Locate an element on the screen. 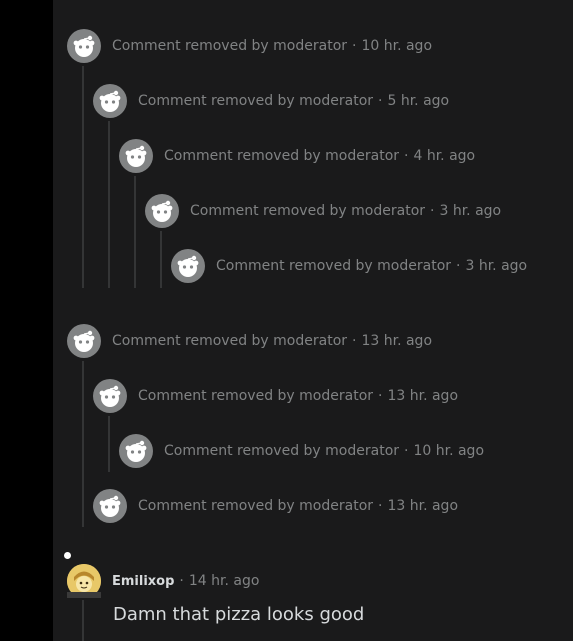 Image resolution: width=573 pixels, height=641 pixels. comment-removed: Comment removed by moderator · 5 hr. ago is located at coordinates (271, 101).